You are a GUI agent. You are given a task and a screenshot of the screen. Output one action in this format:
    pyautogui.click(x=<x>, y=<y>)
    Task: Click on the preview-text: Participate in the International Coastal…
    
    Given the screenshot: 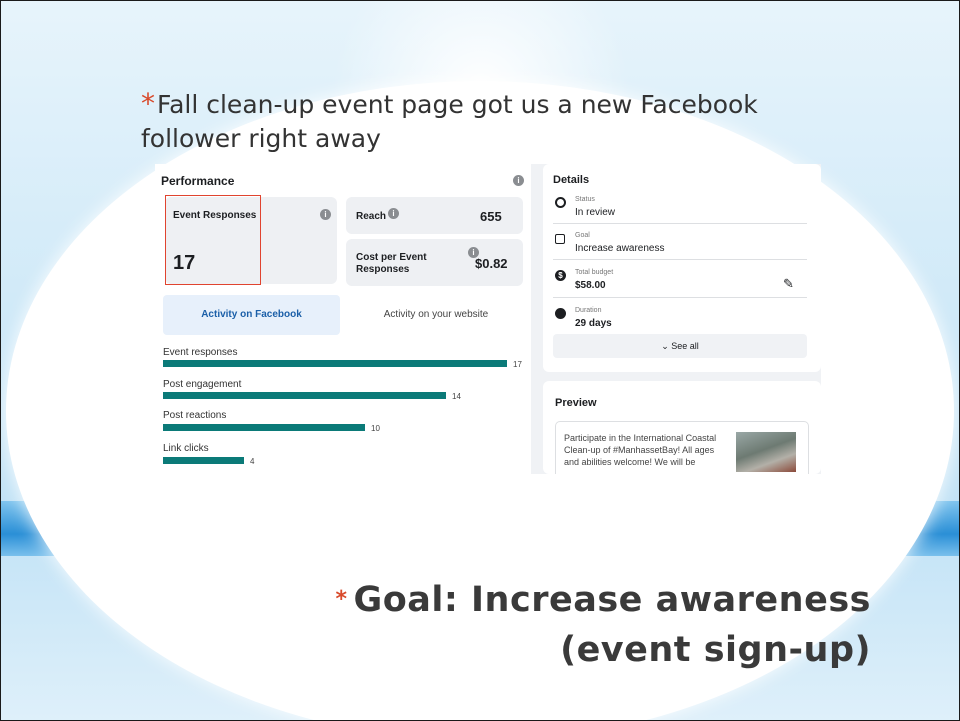 What is the action you would take?
    pyautogui.click(x=640, y=450)
    